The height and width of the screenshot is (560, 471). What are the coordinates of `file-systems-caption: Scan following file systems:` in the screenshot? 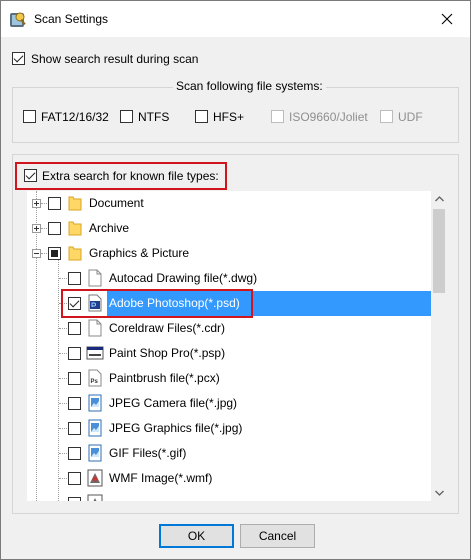 It's located at (249, 86).